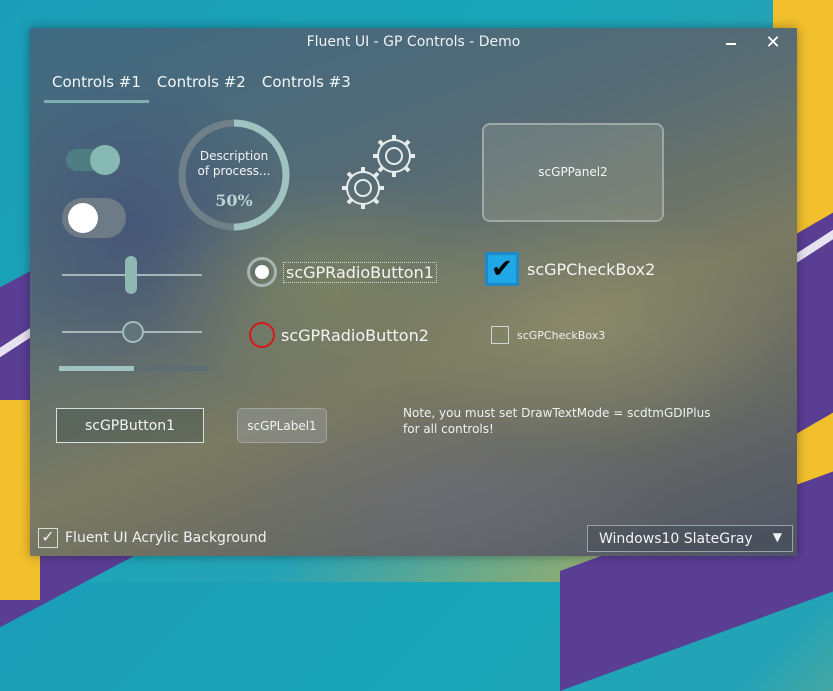 The width and height of the screenshot is (833, 691). What do you see at coordinates (378, 172) in the screenshot?
I see `gears-icon` at bounding box center [378, 172].